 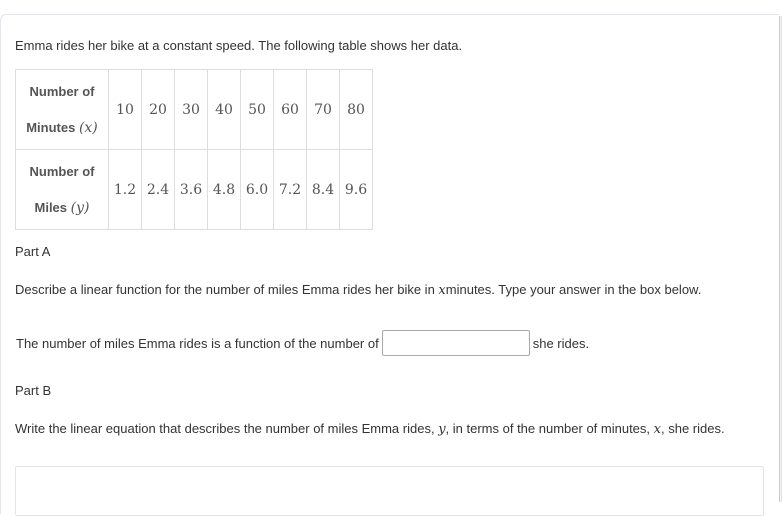 I want to click on table-cell: 6.0, so click(x=257, y=189).